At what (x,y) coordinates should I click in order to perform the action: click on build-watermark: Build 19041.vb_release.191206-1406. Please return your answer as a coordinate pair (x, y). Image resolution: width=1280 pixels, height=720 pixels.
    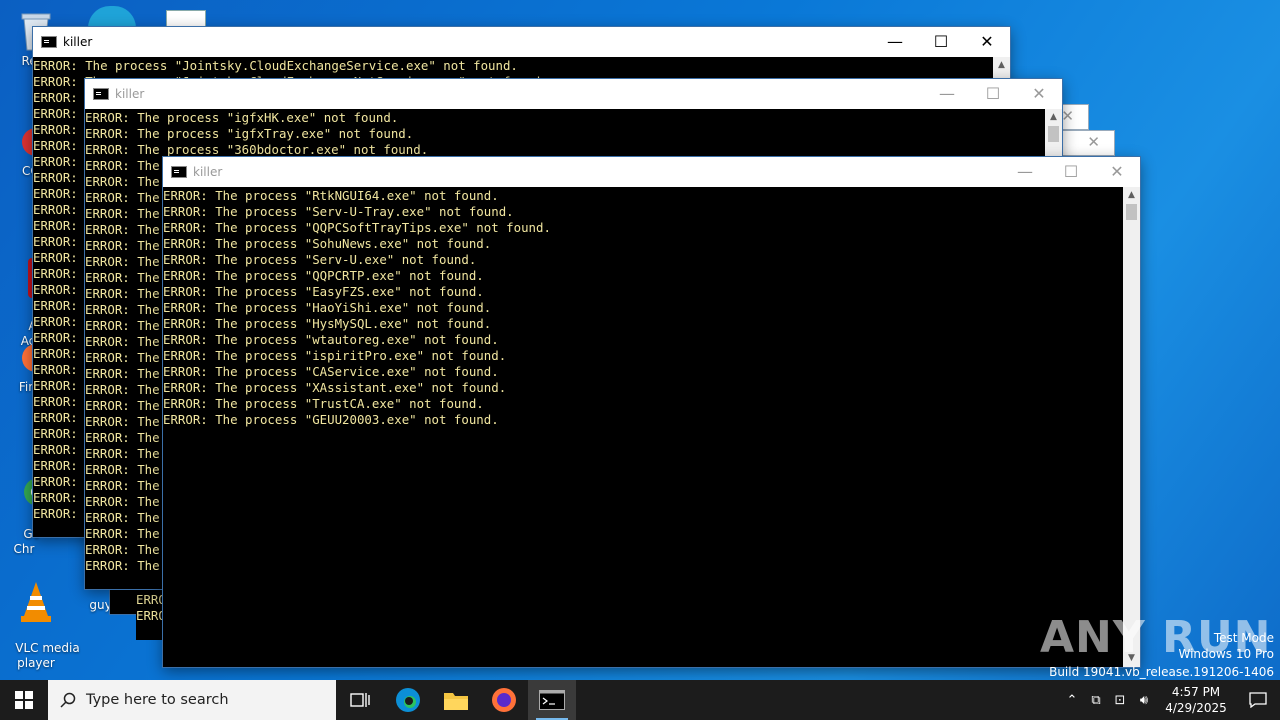
    Looking at the image, I should click on (1161, 672).